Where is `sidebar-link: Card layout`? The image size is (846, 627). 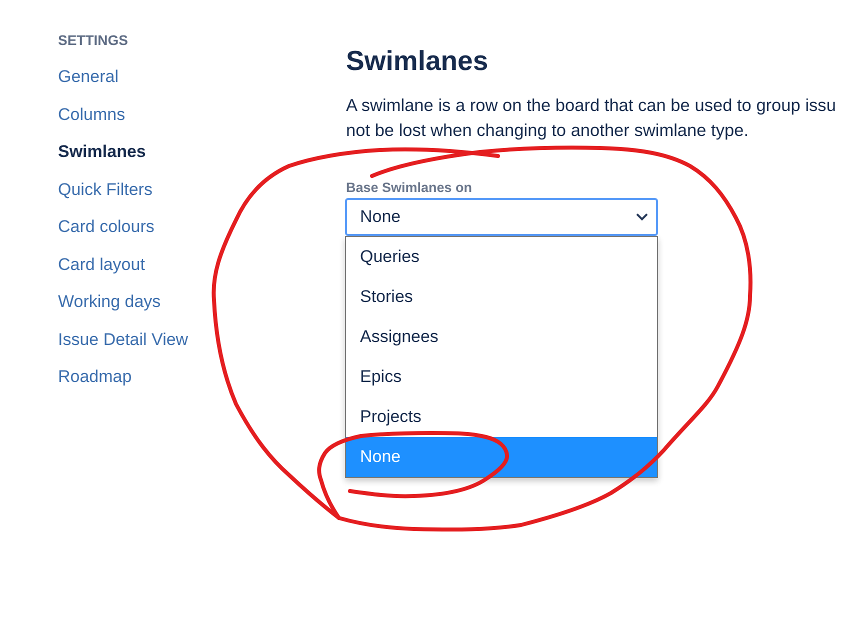
sidebar-link: Card layout is located at coordinates (101, 264).